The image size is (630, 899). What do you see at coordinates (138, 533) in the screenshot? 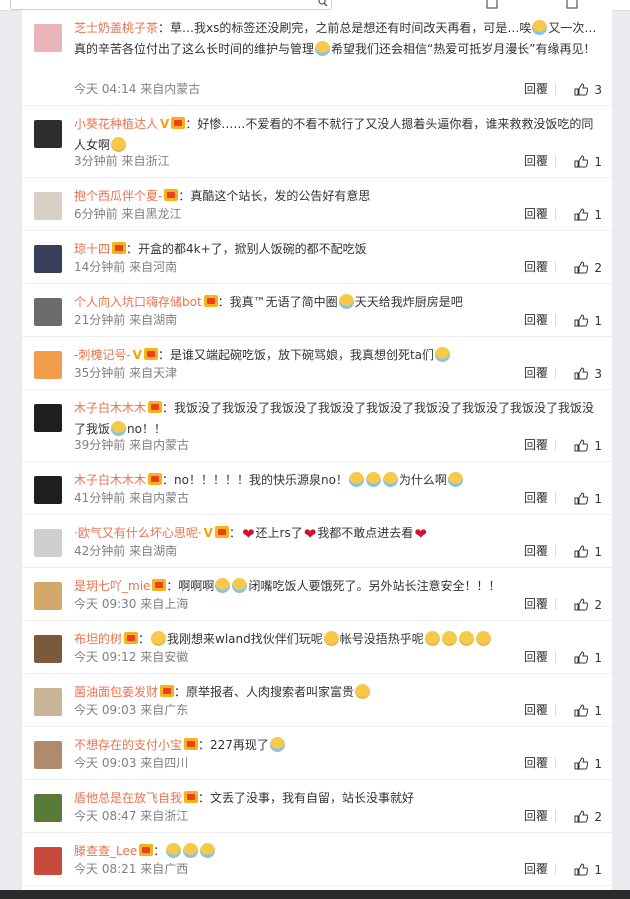
I see `username-link: ·欧气又有什么坏心思呢·` at bounding box center [138, 533].